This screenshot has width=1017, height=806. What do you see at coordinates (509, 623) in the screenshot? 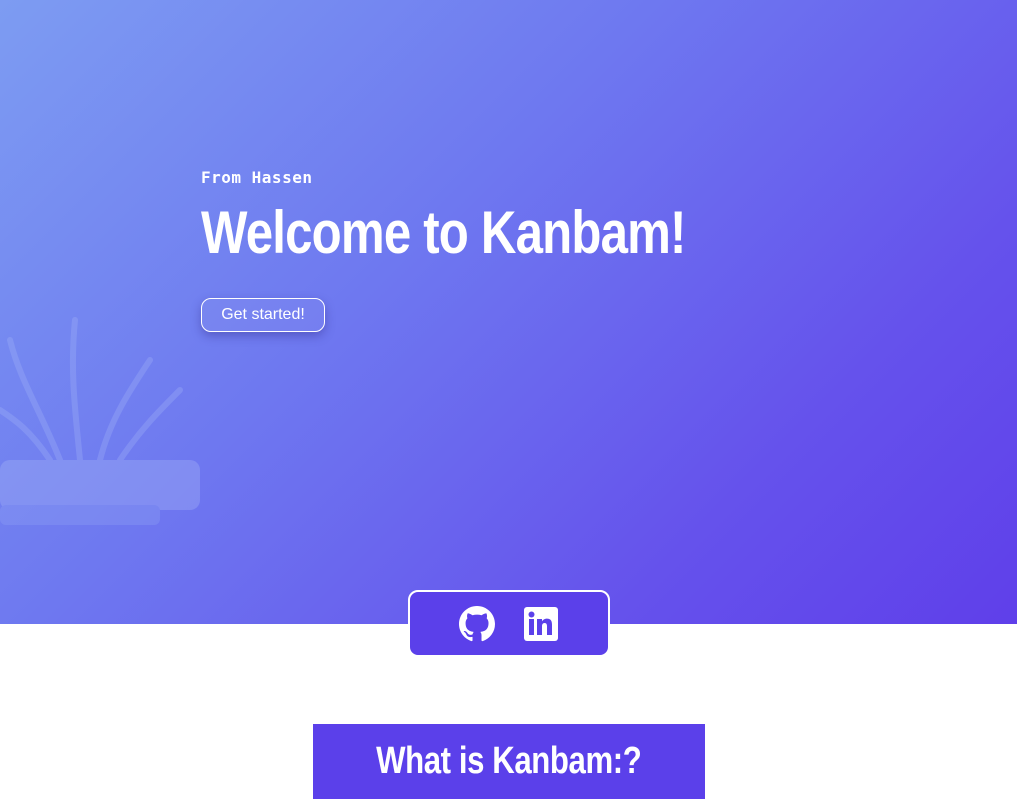
I see `social-links-bar` at bounding box center [509, 623].